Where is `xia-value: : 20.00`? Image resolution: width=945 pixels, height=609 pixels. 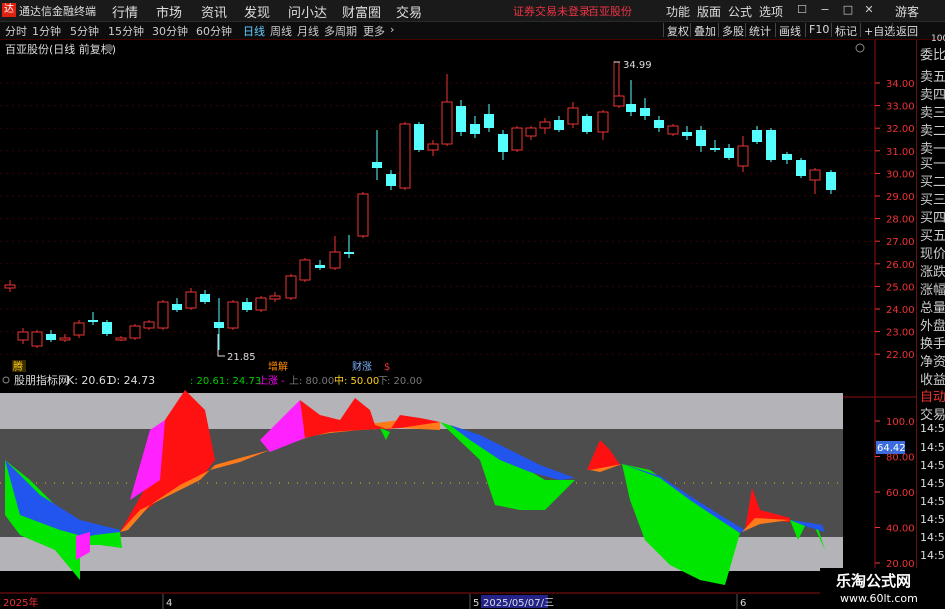
xia-value: : 20.00 is located at coordinates (404, 381).